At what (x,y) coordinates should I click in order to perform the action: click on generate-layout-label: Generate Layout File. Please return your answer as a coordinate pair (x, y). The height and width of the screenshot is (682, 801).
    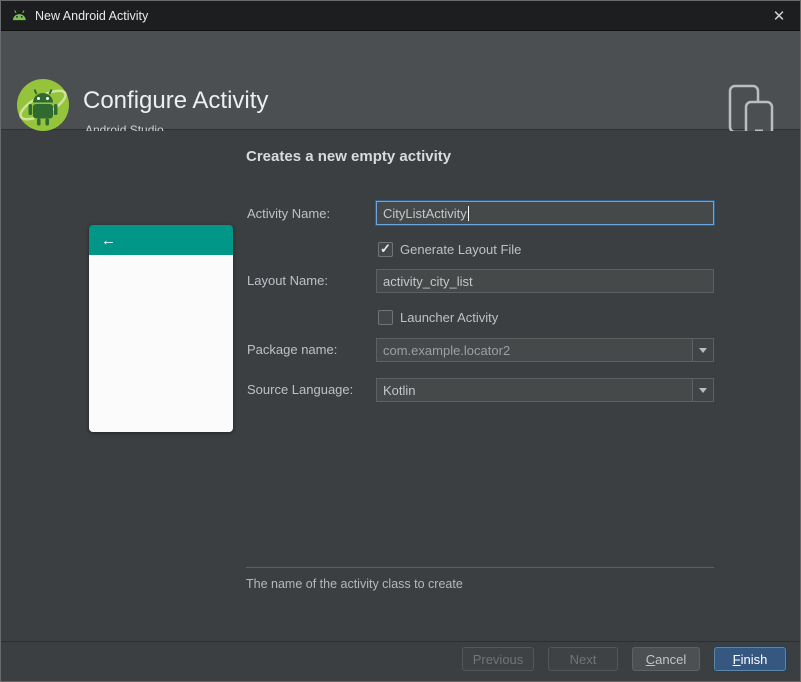
    Looking at the image, I should click on (460, 249).